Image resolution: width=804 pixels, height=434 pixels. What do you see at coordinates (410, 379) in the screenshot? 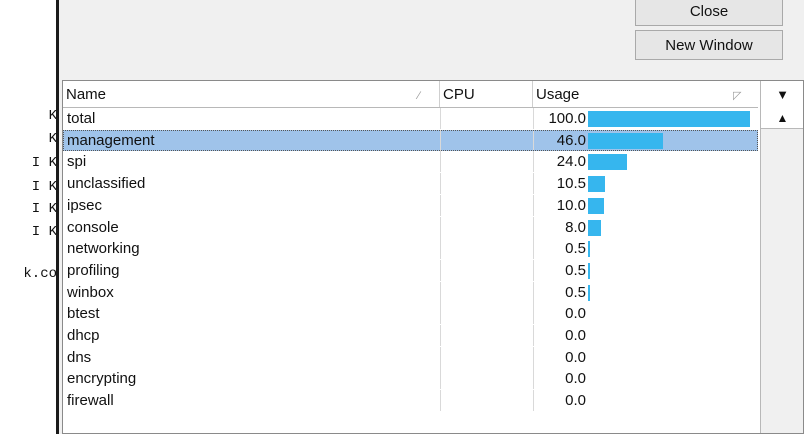
I see `table-row: encrypting 0.0` at bounding box center [410, 379].